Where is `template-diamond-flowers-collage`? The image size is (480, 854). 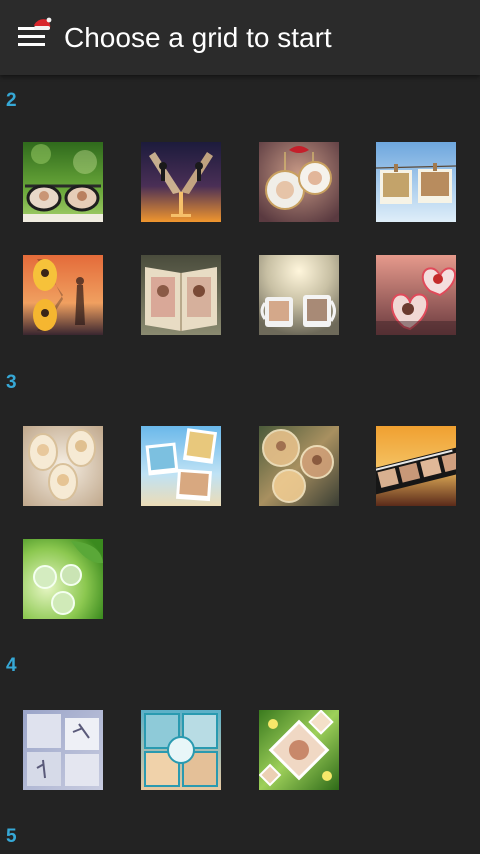 template-diamond-flowers-collage is located at coordinates (299, 750).